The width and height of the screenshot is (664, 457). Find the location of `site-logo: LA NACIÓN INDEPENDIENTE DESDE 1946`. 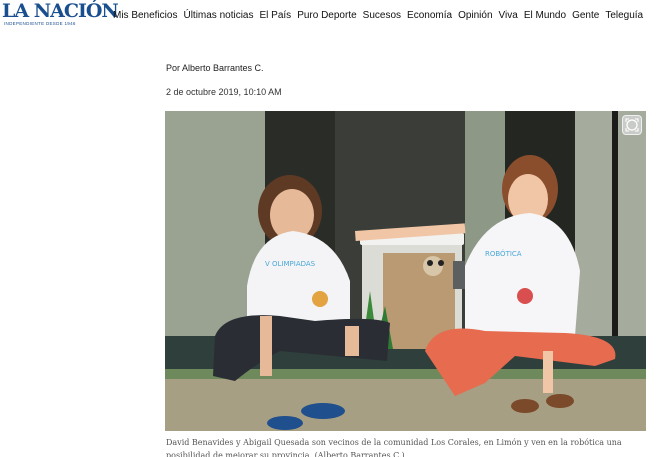

site-logo: LA NACIÓN INDEPENDIENTE DESDE 1946 is located at coordinates (60, 13).